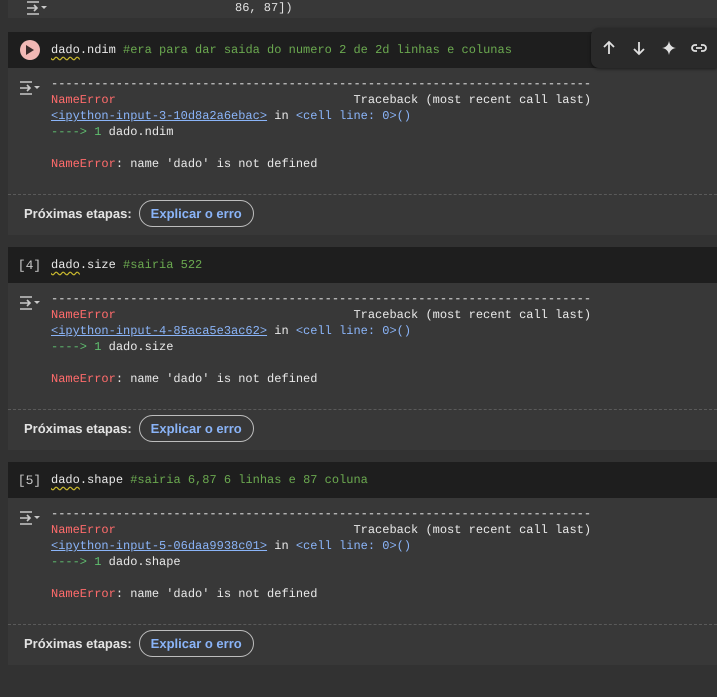 Image resolution: width=717 pixels, height=697 pixels. Describe the element at coordinates (609, 48) in the screenshot. I see `arrow-up-icon` at that location.